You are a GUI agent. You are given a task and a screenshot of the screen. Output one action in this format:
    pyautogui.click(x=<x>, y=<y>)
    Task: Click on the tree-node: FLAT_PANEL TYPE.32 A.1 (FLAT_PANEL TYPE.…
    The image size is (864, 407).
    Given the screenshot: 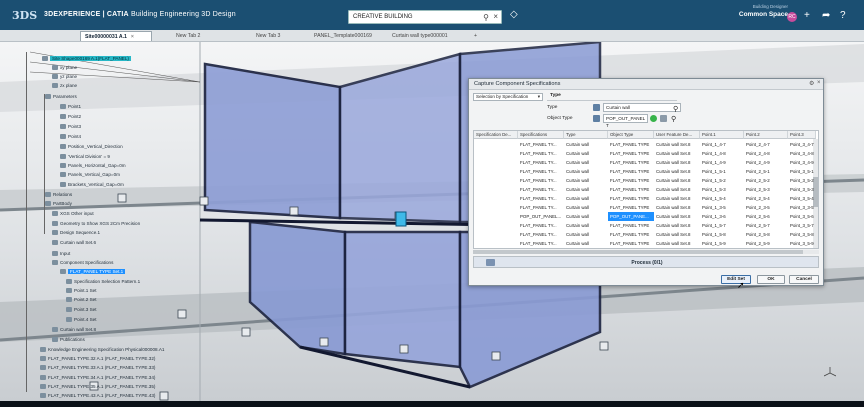 What is the action you would take?
    pyautogui.click(x=97, y=358)
    